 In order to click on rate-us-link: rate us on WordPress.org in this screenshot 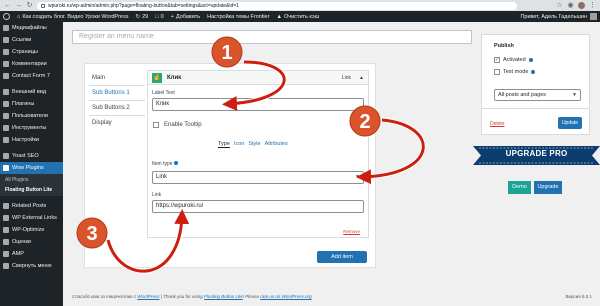, I will do `click(285, 296)`.